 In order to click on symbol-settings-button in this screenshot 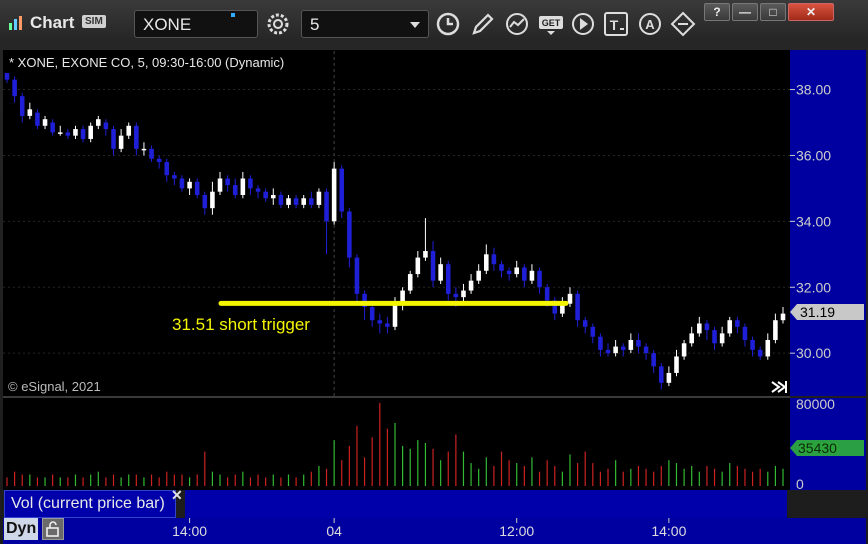, I will do `click(278, 24)`.